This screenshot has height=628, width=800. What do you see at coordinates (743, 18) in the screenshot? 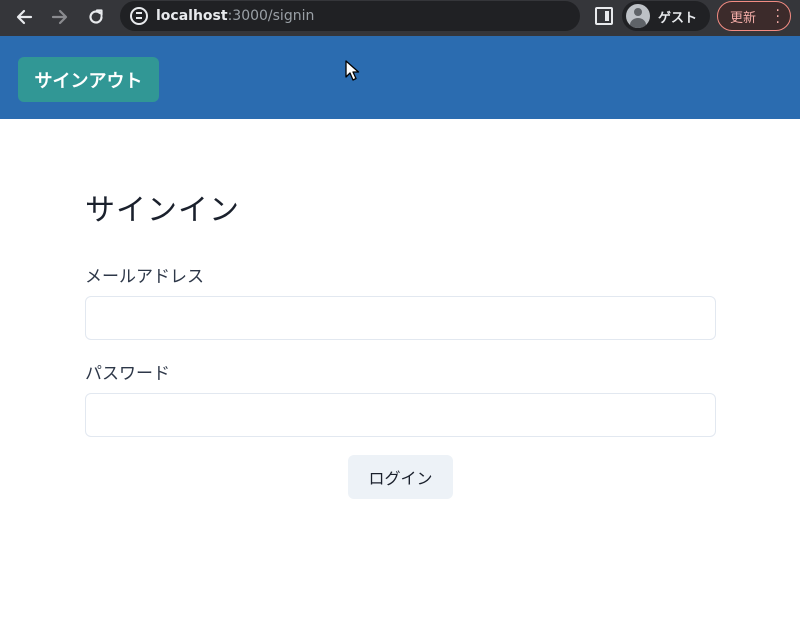
I see `update-label: 更新` at bounding box center [743, 18].